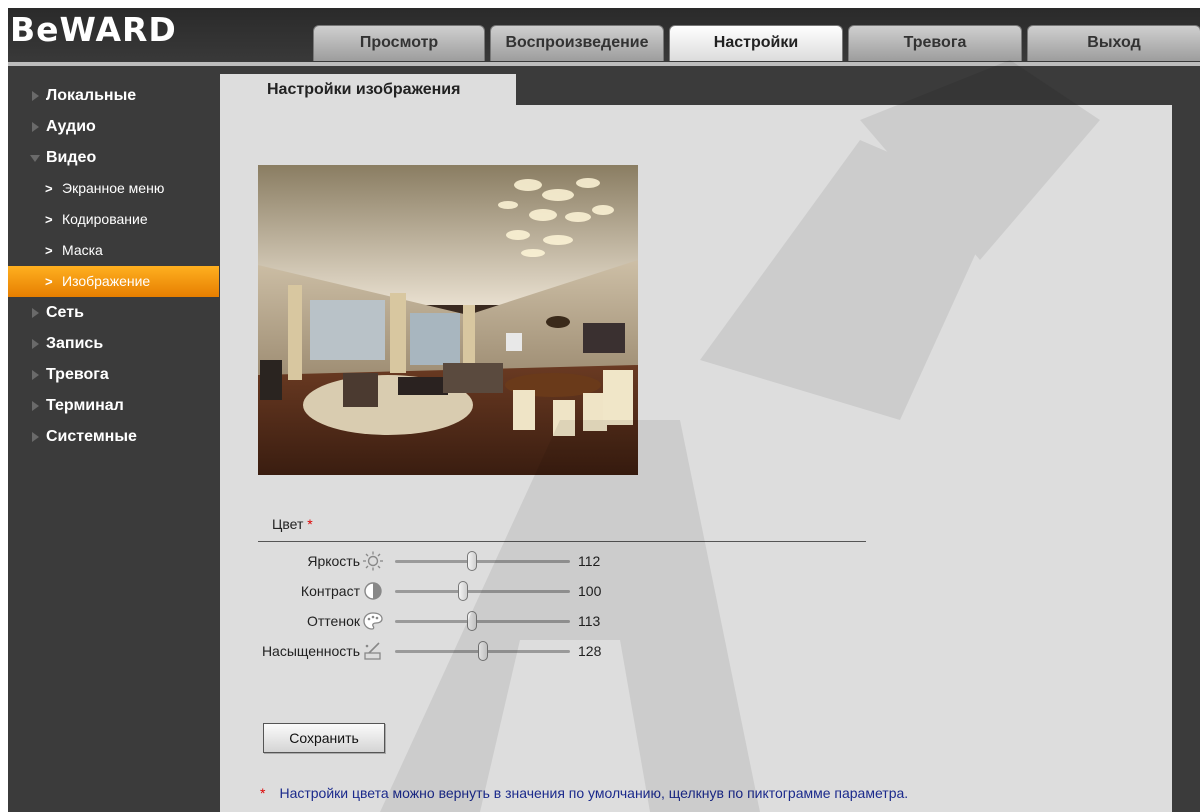 This screenshot has width=1200, height=812. What do you see at coordinates (399, 43) in the screenshot?
I see `tab-view: Просмотр` at bounding box center [399, 43].